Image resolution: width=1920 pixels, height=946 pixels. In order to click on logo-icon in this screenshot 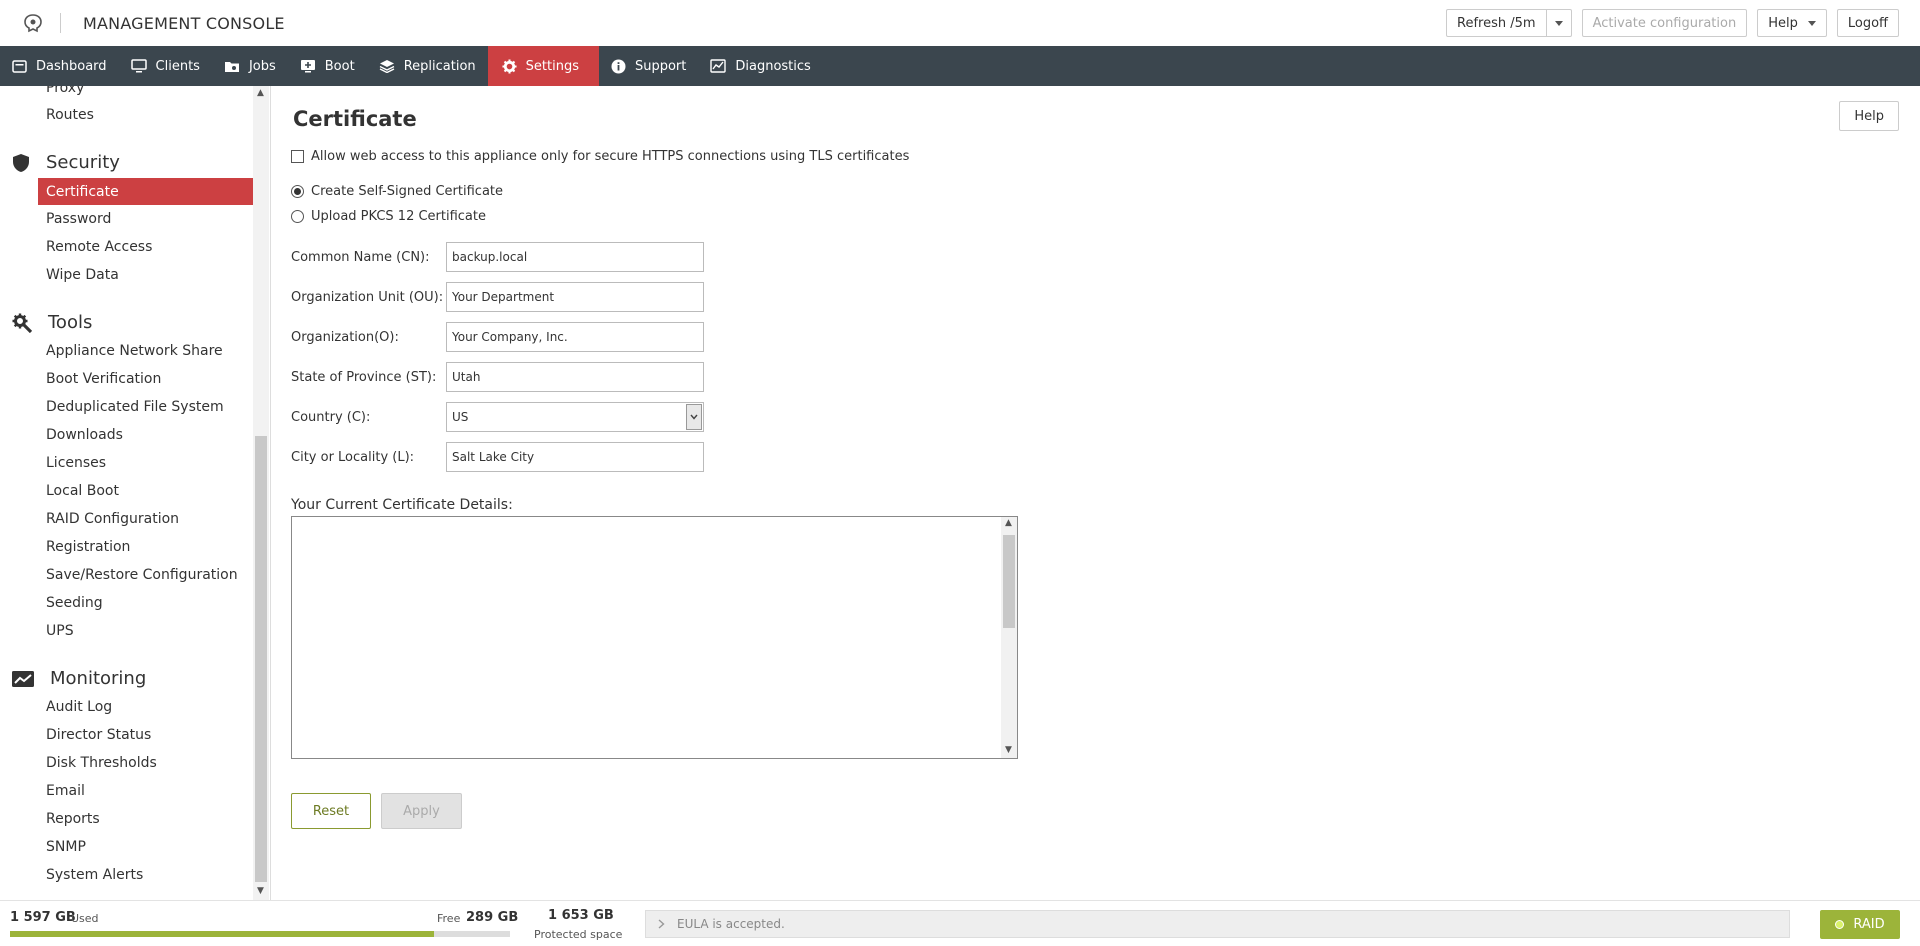, I will do `click(33, 23)`.